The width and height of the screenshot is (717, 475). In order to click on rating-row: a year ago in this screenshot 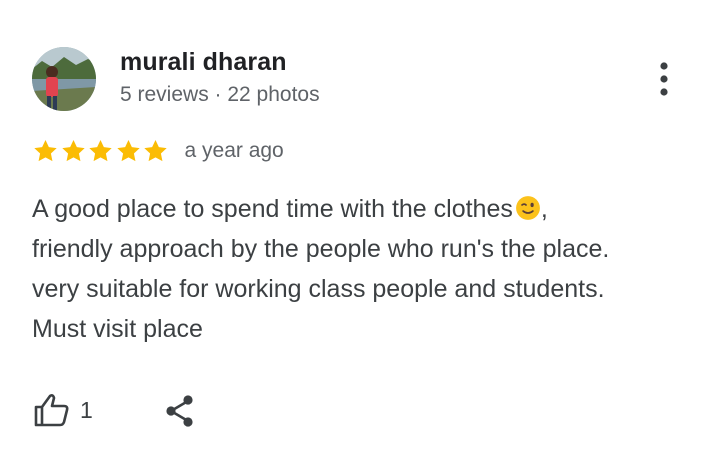, I will do `click(158, 151)`.